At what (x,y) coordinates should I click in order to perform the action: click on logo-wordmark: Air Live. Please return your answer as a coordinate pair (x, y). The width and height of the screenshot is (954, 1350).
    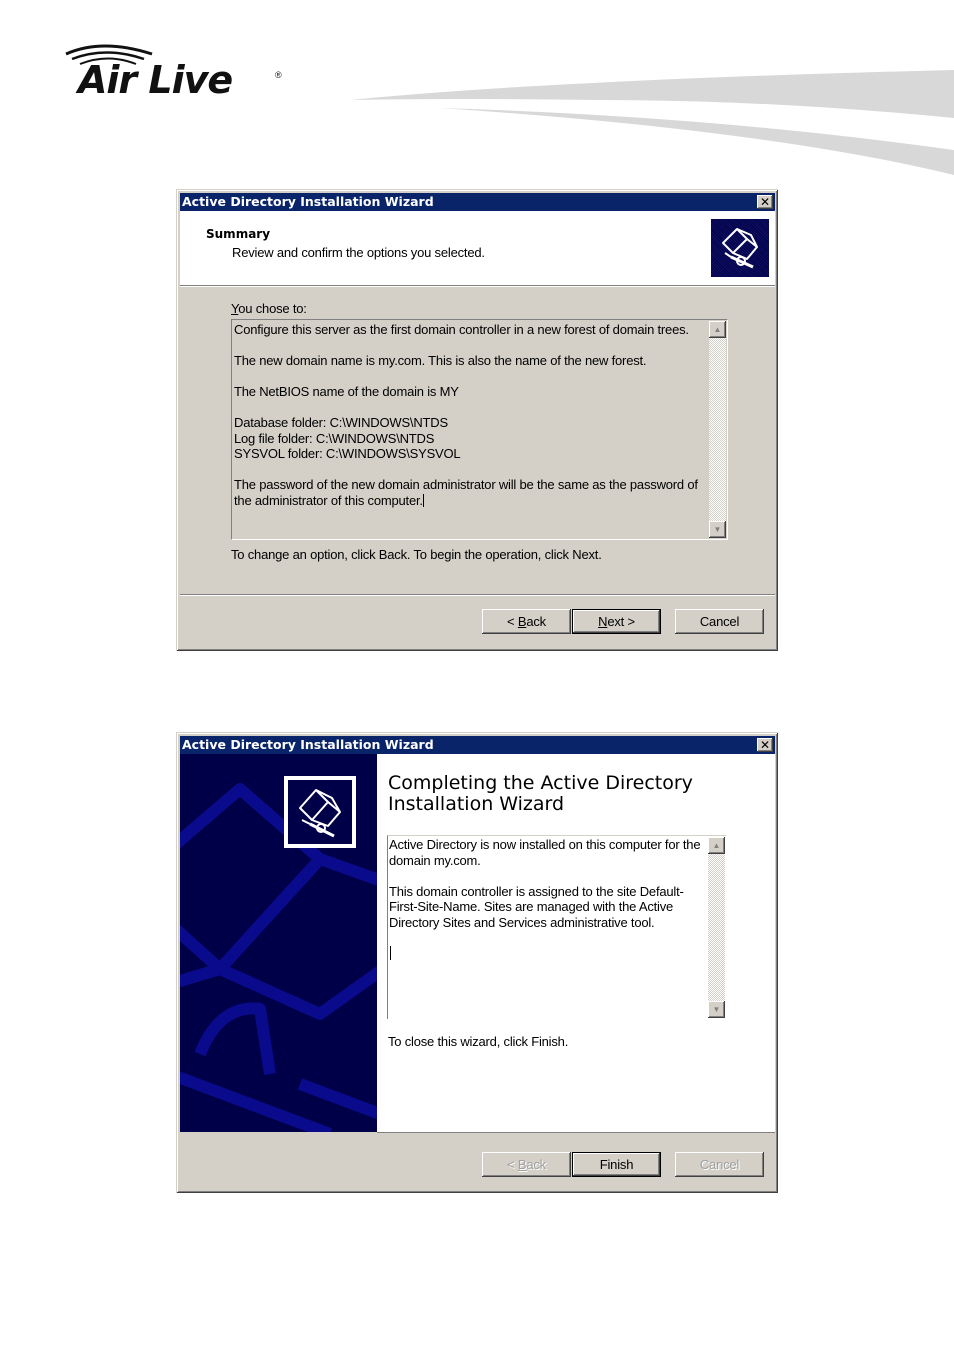
    Looking at the image, I should click on (155, 80).